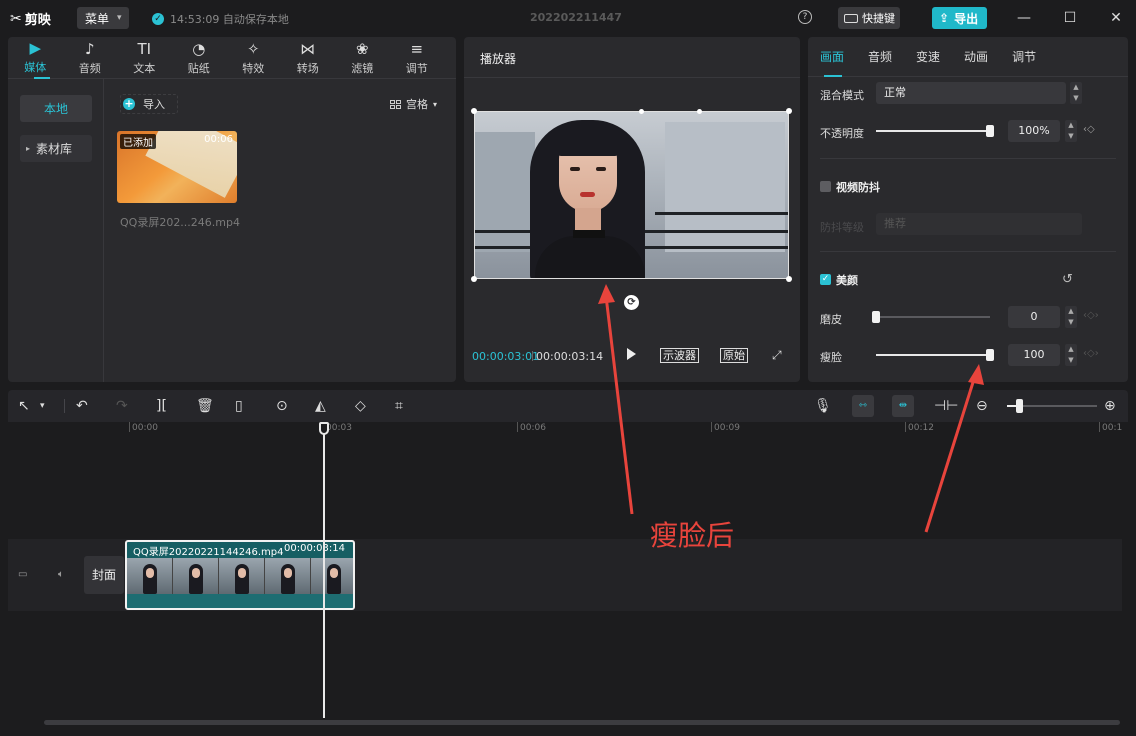 This screenshot has height=736, width=1136. What do you see at coordinates (1071, 131) in the screenshot?
I see `opacity-stepper: ▲ ▼` at bounding box center [1071, 131].